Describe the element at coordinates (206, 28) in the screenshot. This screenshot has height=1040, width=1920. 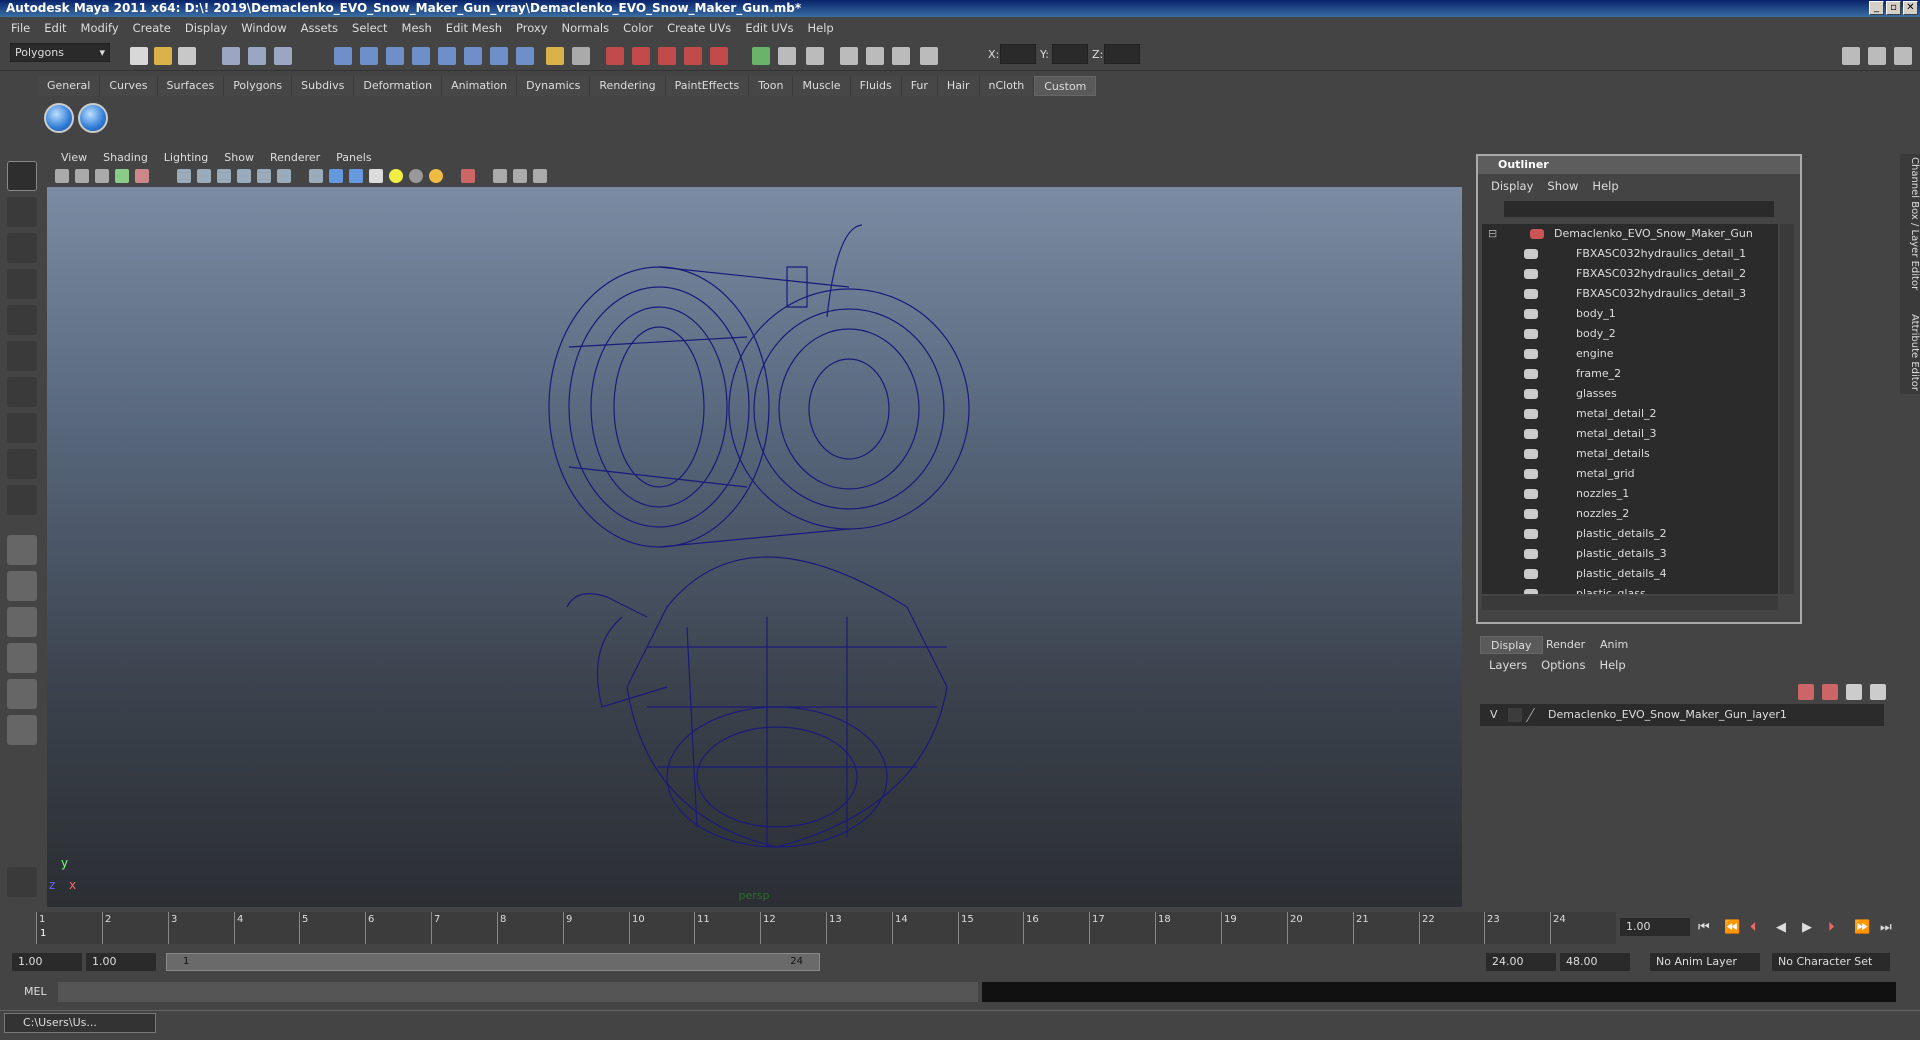
I see `menu-display: Display` at that location.